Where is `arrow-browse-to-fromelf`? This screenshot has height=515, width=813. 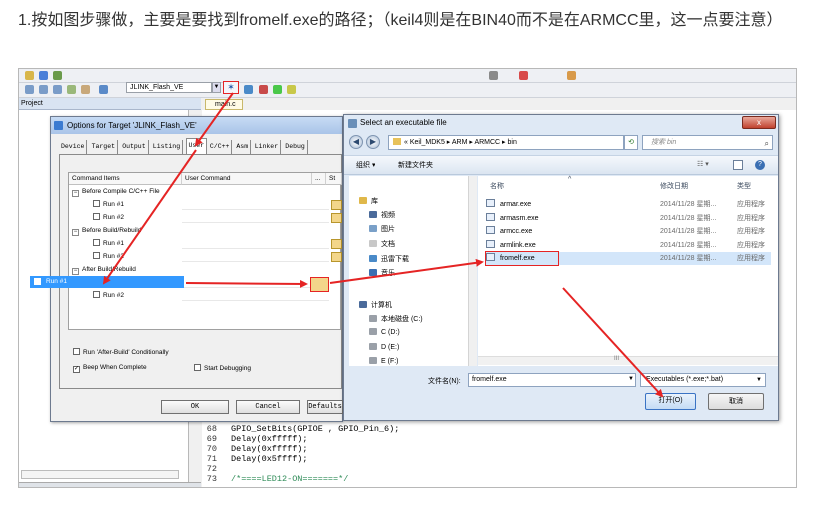
arrow-browse-to-fromelf is located at coordinates (406, 271).